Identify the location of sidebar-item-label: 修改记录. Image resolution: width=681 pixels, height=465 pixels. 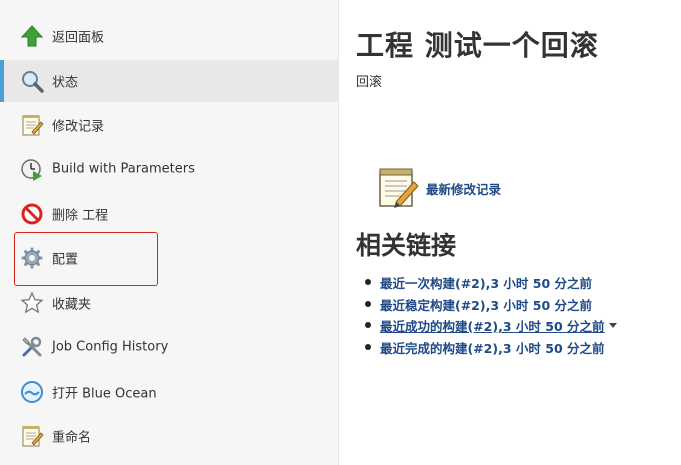
(78, 127).